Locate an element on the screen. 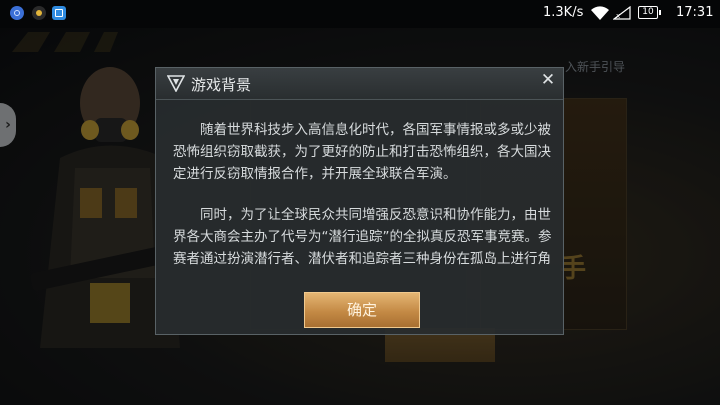  game-emblem-icon is located at coordinates (176, 83).